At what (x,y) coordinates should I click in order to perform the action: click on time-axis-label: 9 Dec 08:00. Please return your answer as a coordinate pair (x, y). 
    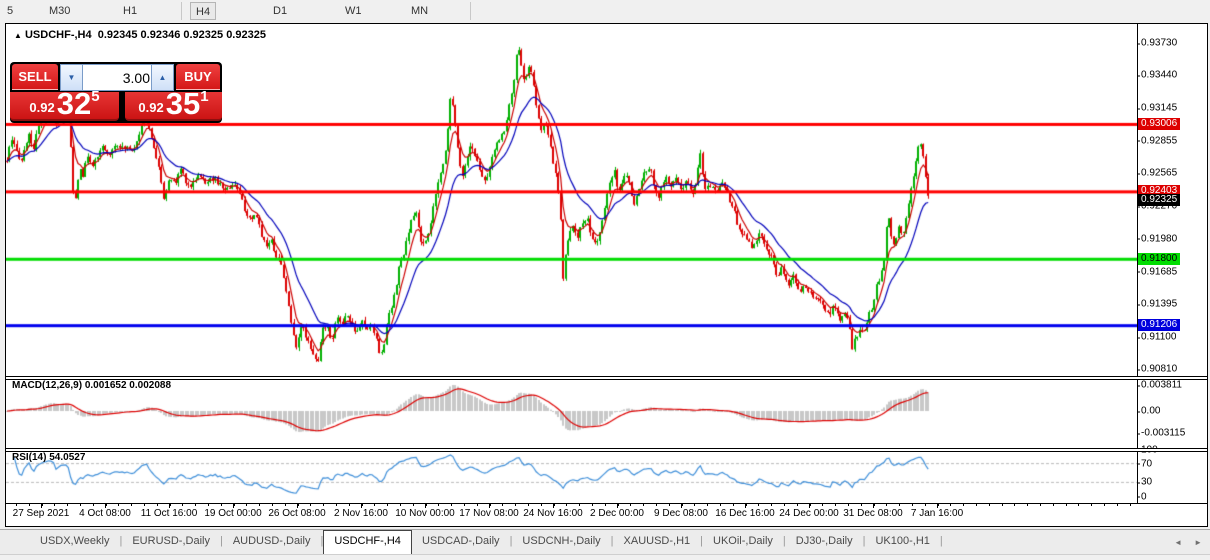
    Looking at the image, I should click on (681, 513).